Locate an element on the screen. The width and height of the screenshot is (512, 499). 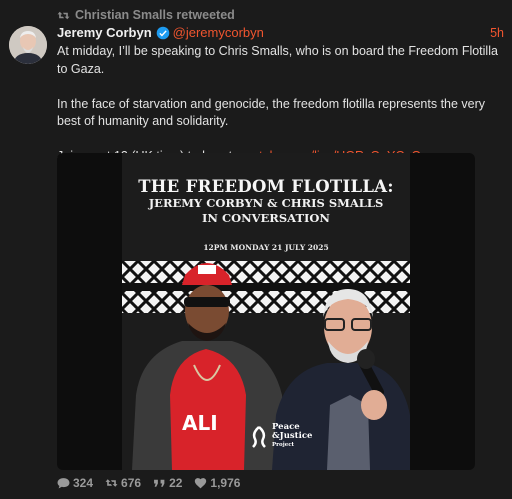
heart-icon is located at coordinates (201, 483).